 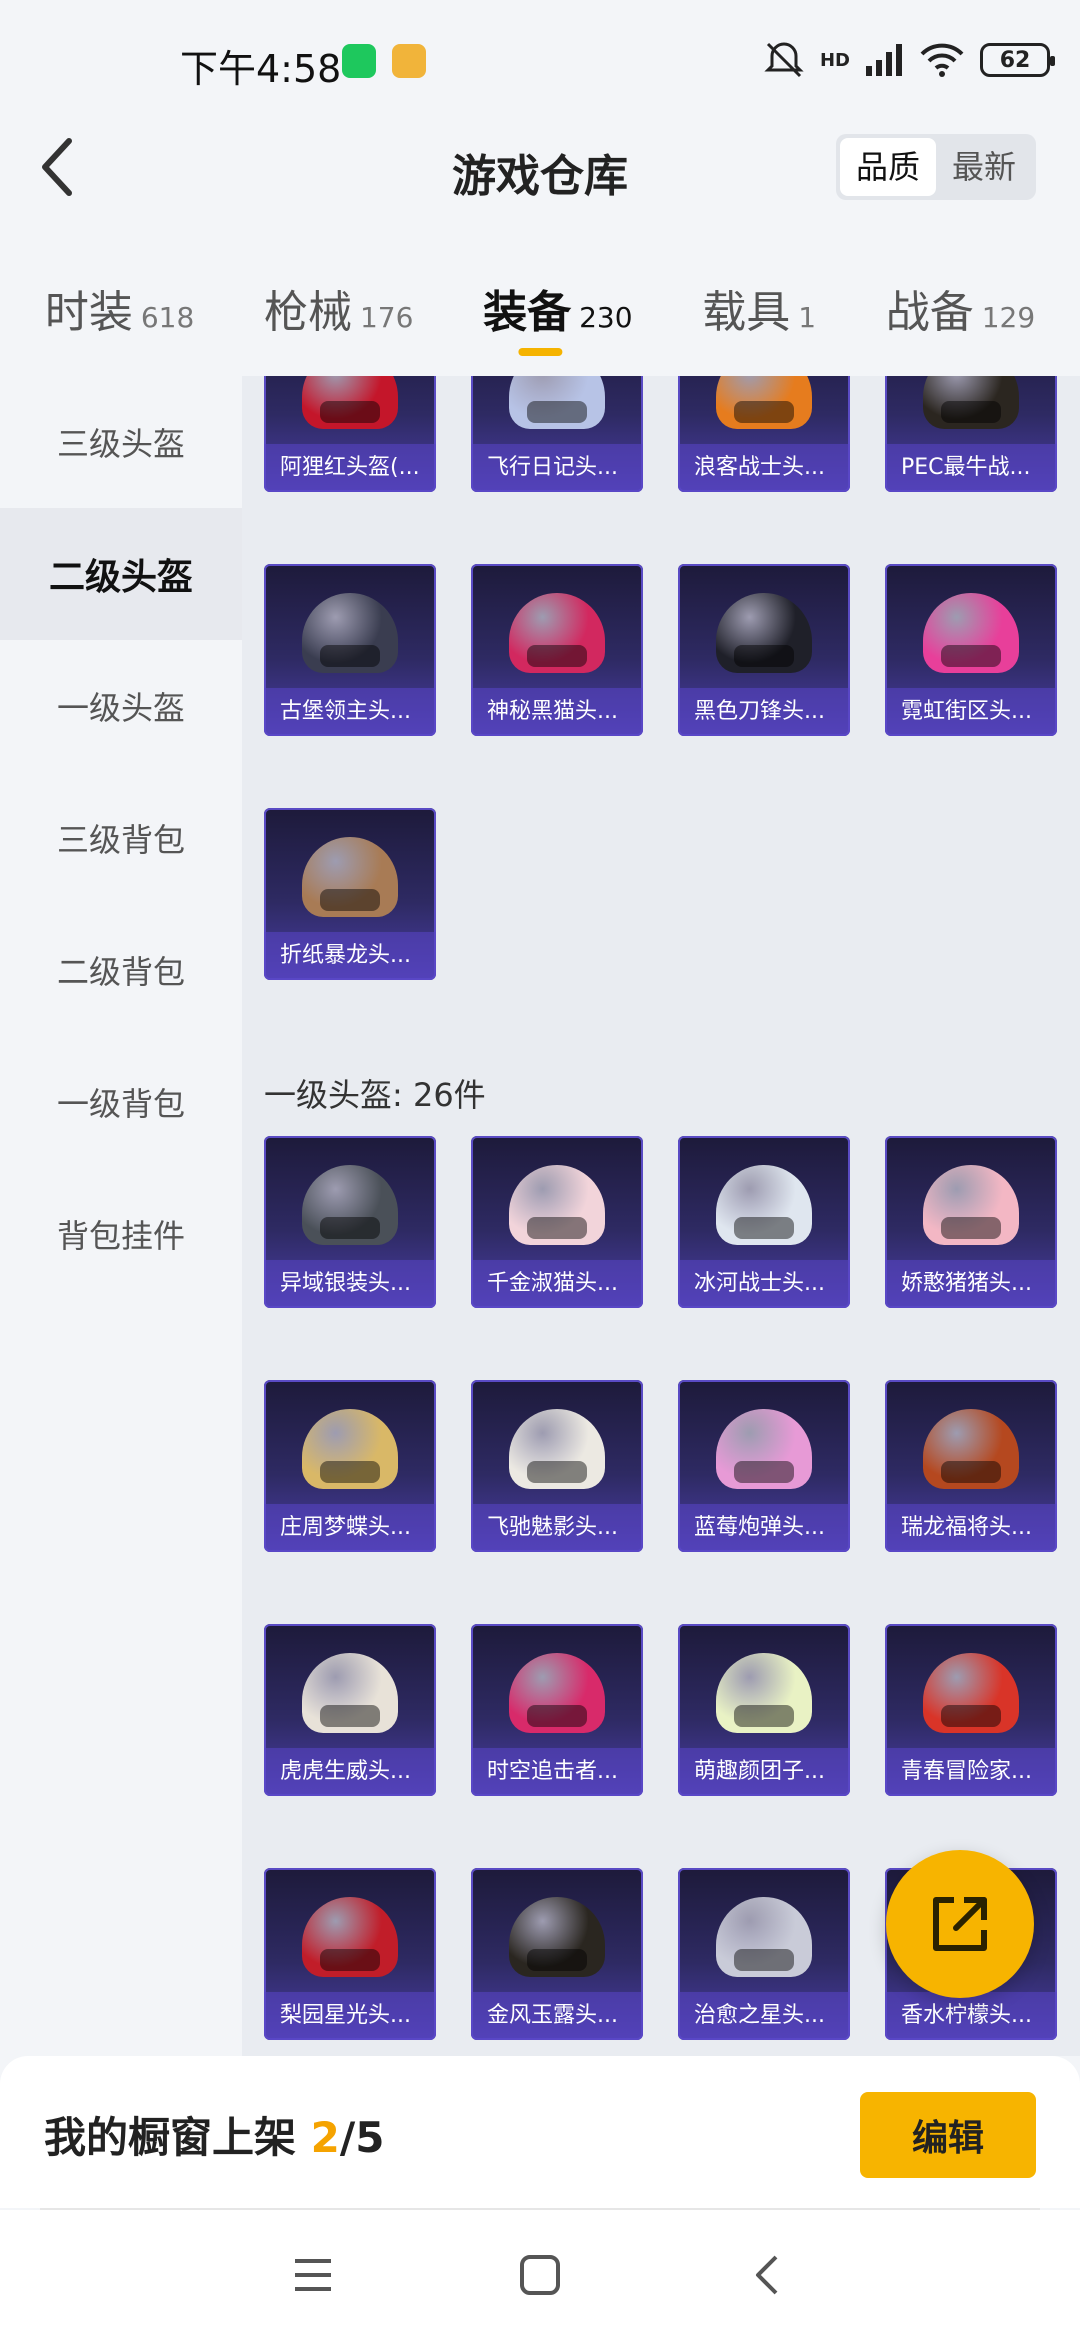 What do you see at coordinates (960, 1924) in the screenshot?
I see `share-button` at bounding box center [960, 1924].